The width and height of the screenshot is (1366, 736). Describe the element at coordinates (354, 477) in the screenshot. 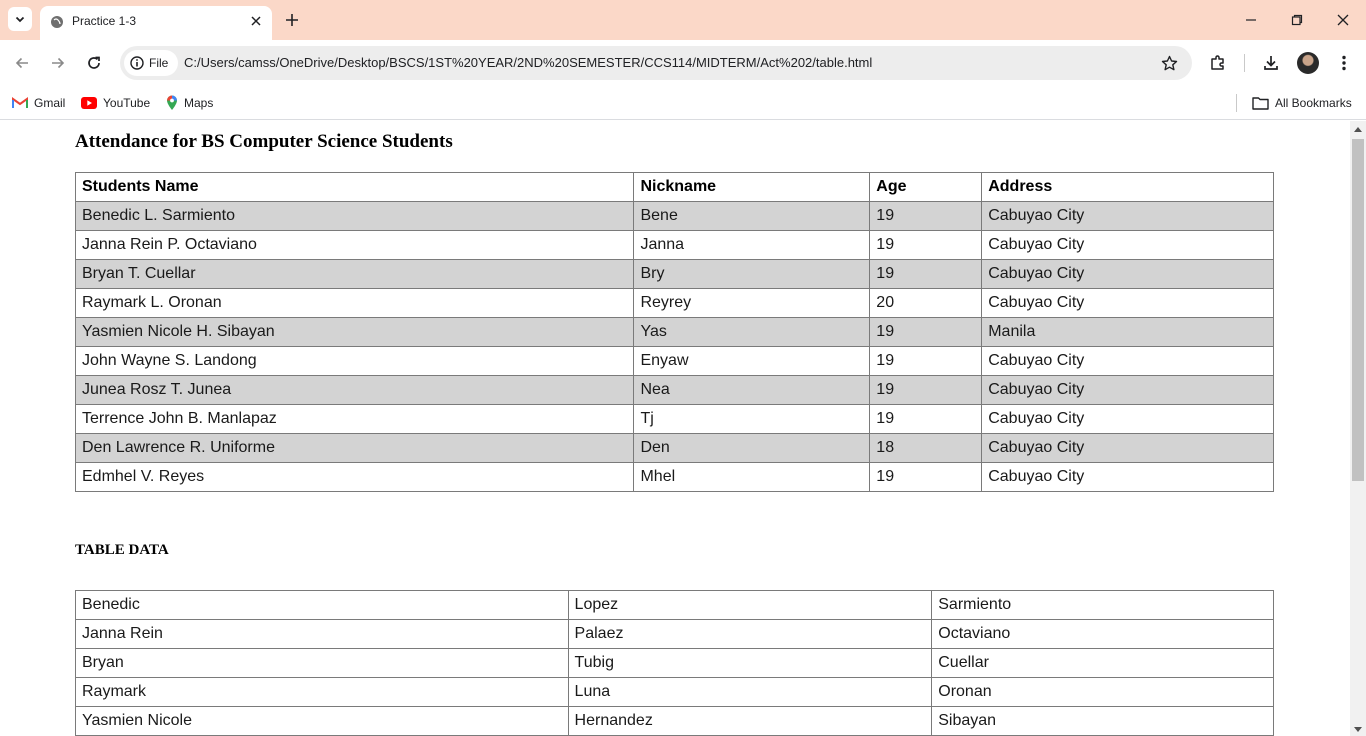

I see `table-cell: Edmhel V. Reyes` at that location.